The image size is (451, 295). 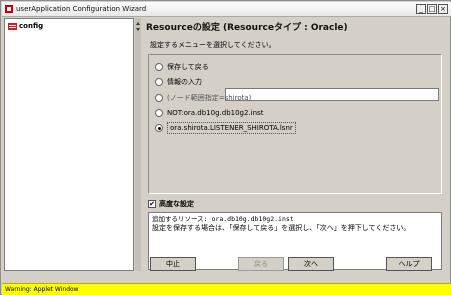 I want to click on collapse-left-arrow-icon, so click(x=138, y=23).